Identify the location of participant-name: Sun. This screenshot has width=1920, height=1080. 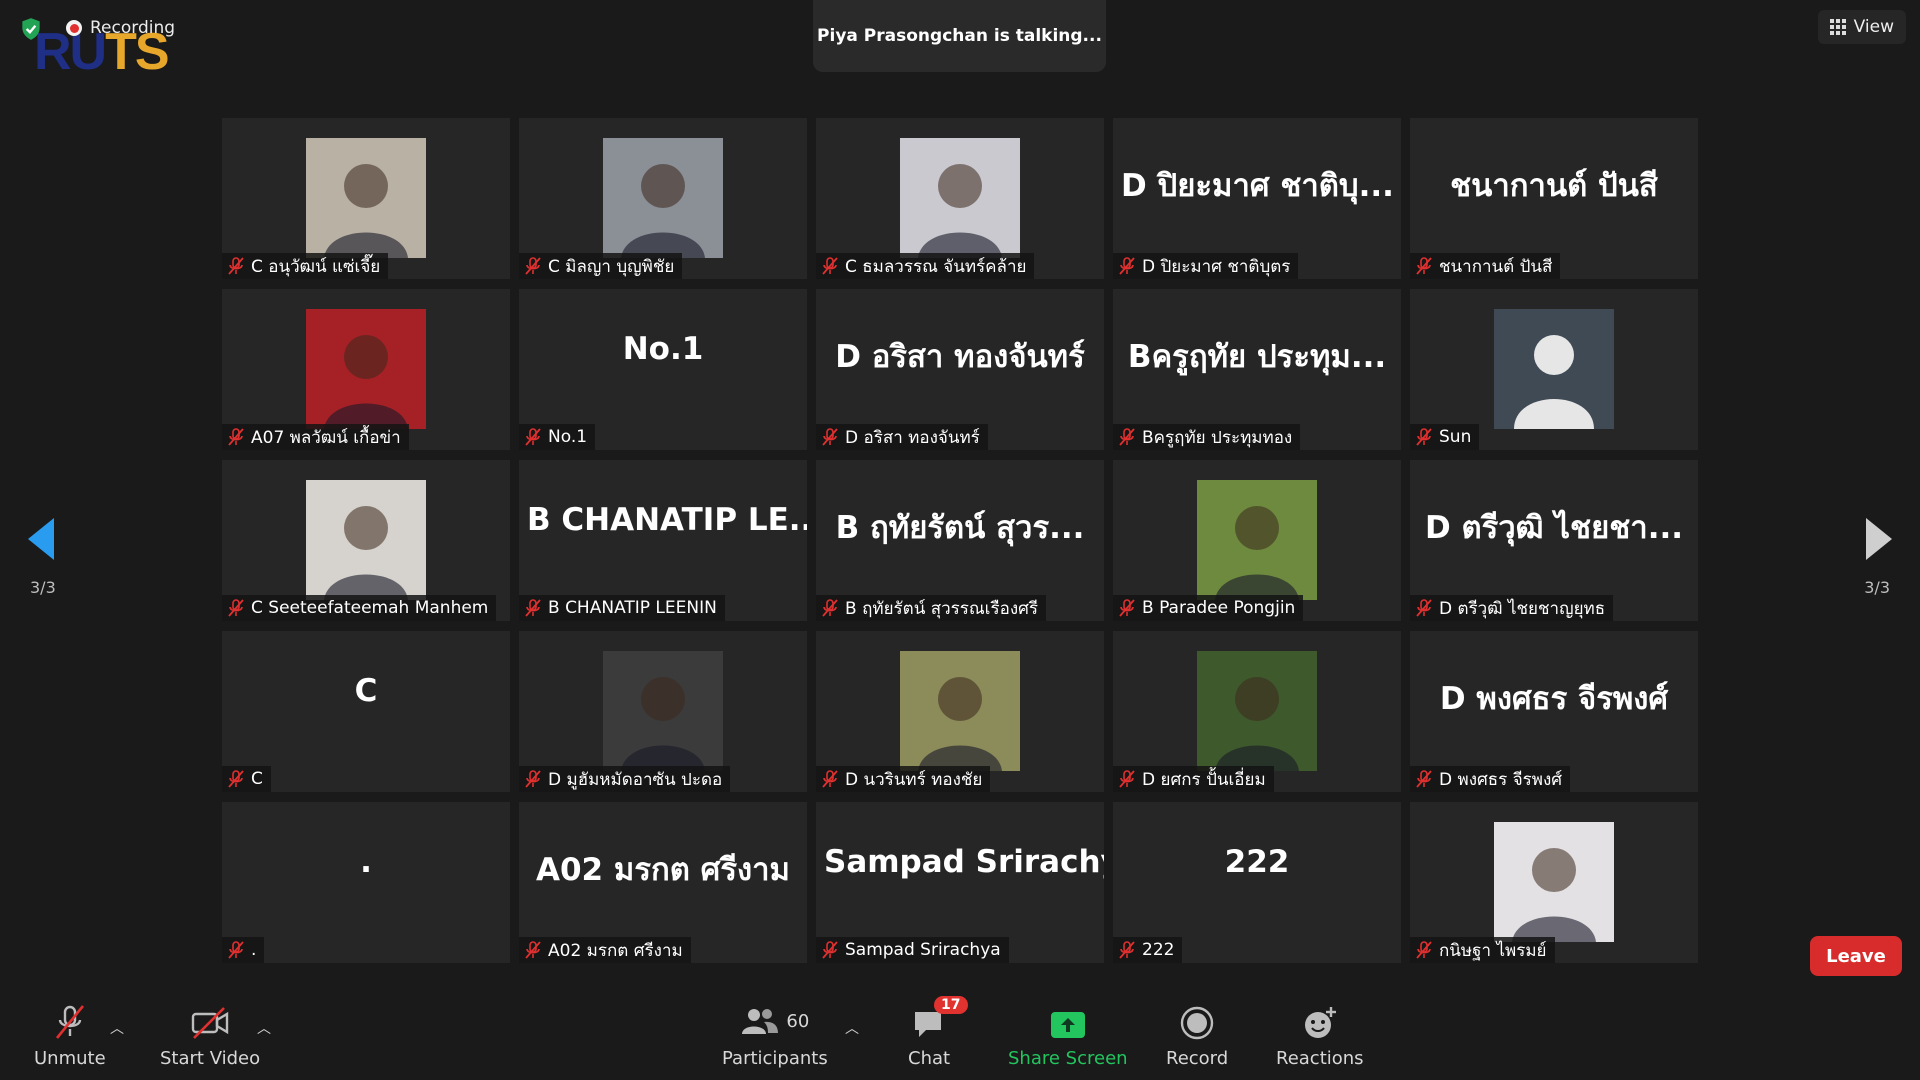
(1455, 437).